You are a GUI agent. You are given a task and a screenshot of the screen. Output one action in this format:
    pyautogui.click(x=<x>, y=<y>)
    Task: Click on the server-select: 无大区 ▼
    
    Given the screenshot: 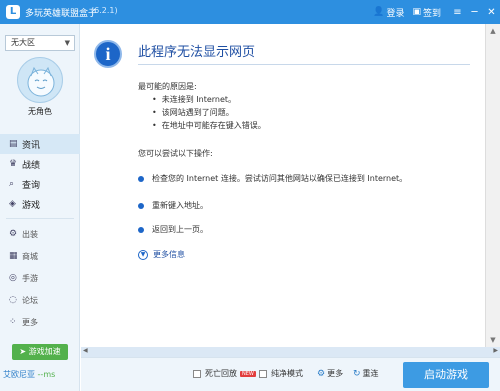 What is the action you would take?
    pyautogui.click(x=40, y=43)
    